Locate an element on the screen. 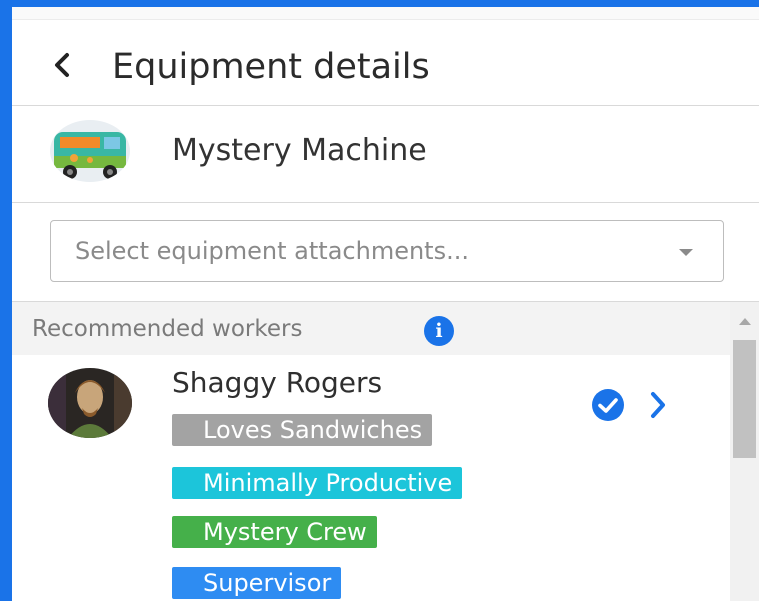 This screenshot has height=601, width=759. worker-name: Shaggy Rogers is located at coordinates (277, 382).